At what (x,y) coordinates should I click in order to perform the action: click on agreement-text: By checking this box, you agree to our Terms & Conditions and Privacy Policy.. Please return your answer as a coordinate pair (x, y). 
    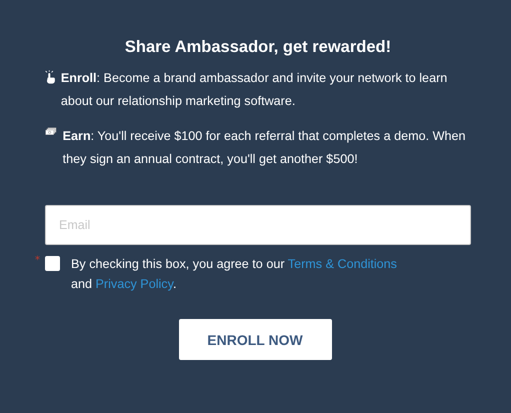
    Looking at the image, I should click on (234, 274).